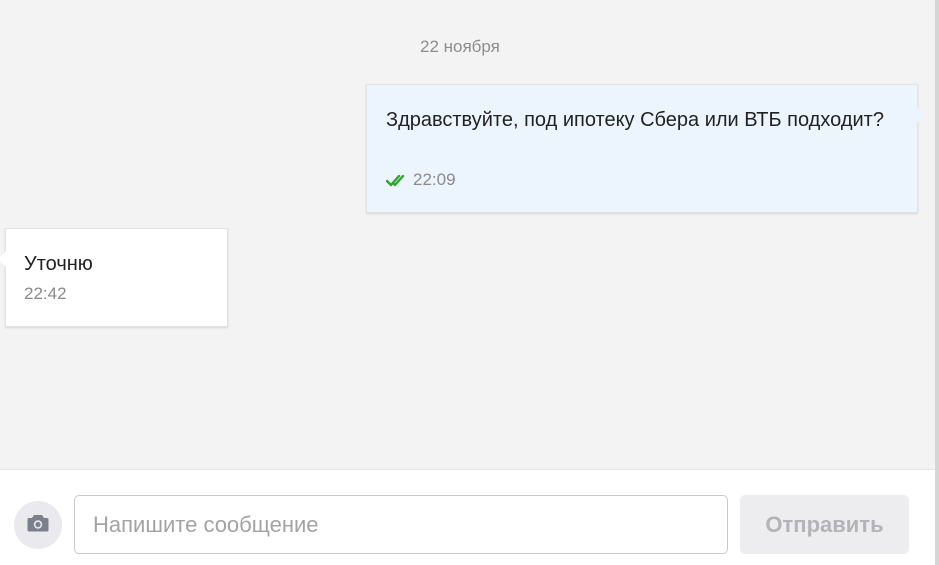  What do you see at coordinates (937, 282) in the screenshot?
I see `scrollbar` at bounding box center [937, 282].